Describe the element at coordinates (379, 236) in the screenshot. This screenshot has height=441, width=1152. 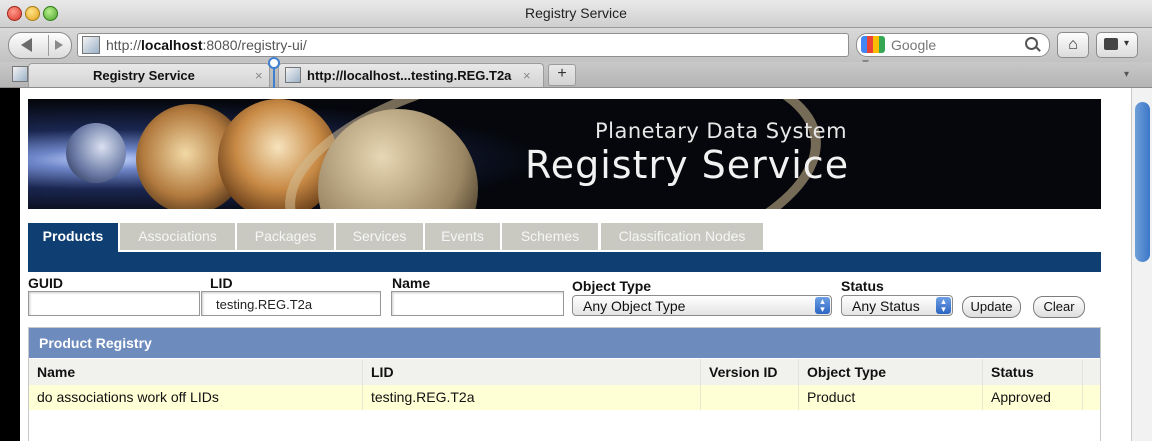
I see `tab-services: Services` at that location.